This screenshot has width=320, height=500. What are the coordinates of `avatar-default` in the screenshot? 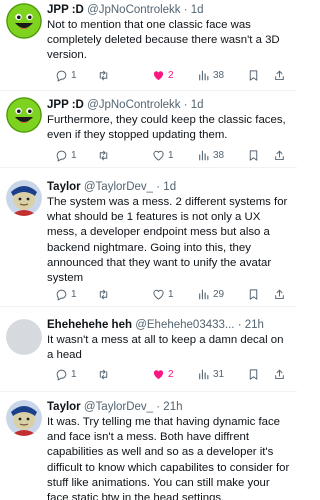 It's located at (24, 337).